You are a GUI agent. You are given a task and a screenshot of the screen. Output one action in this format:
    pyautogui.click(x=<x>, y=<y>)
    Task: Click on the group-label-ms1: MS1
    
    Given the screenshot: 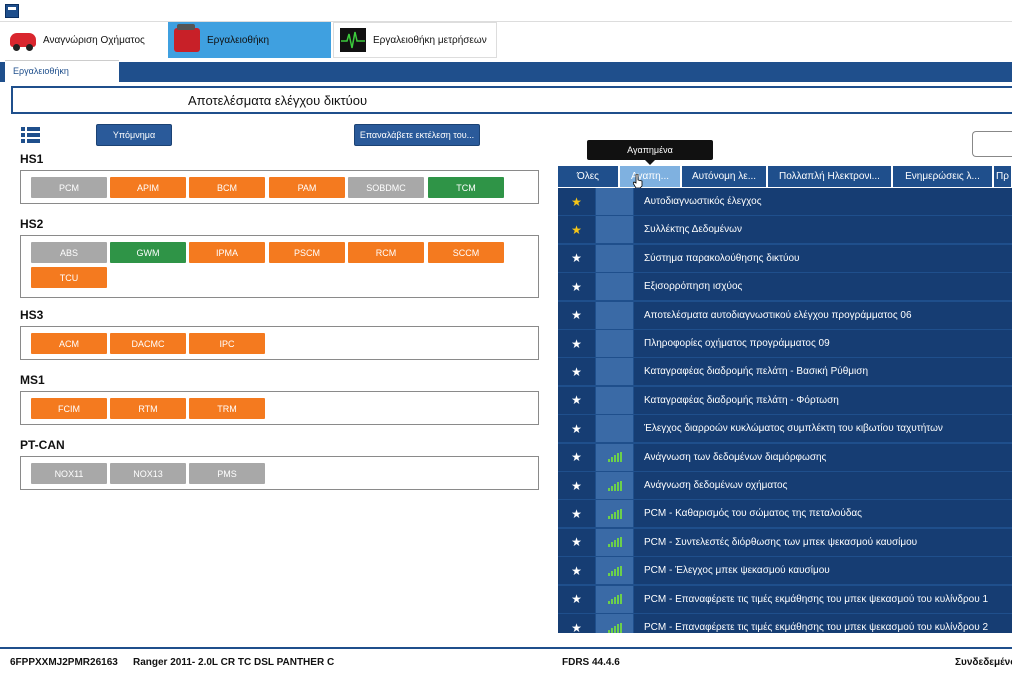 What is the action you would take?
    pyautogui.click(x=32, y=380)
    